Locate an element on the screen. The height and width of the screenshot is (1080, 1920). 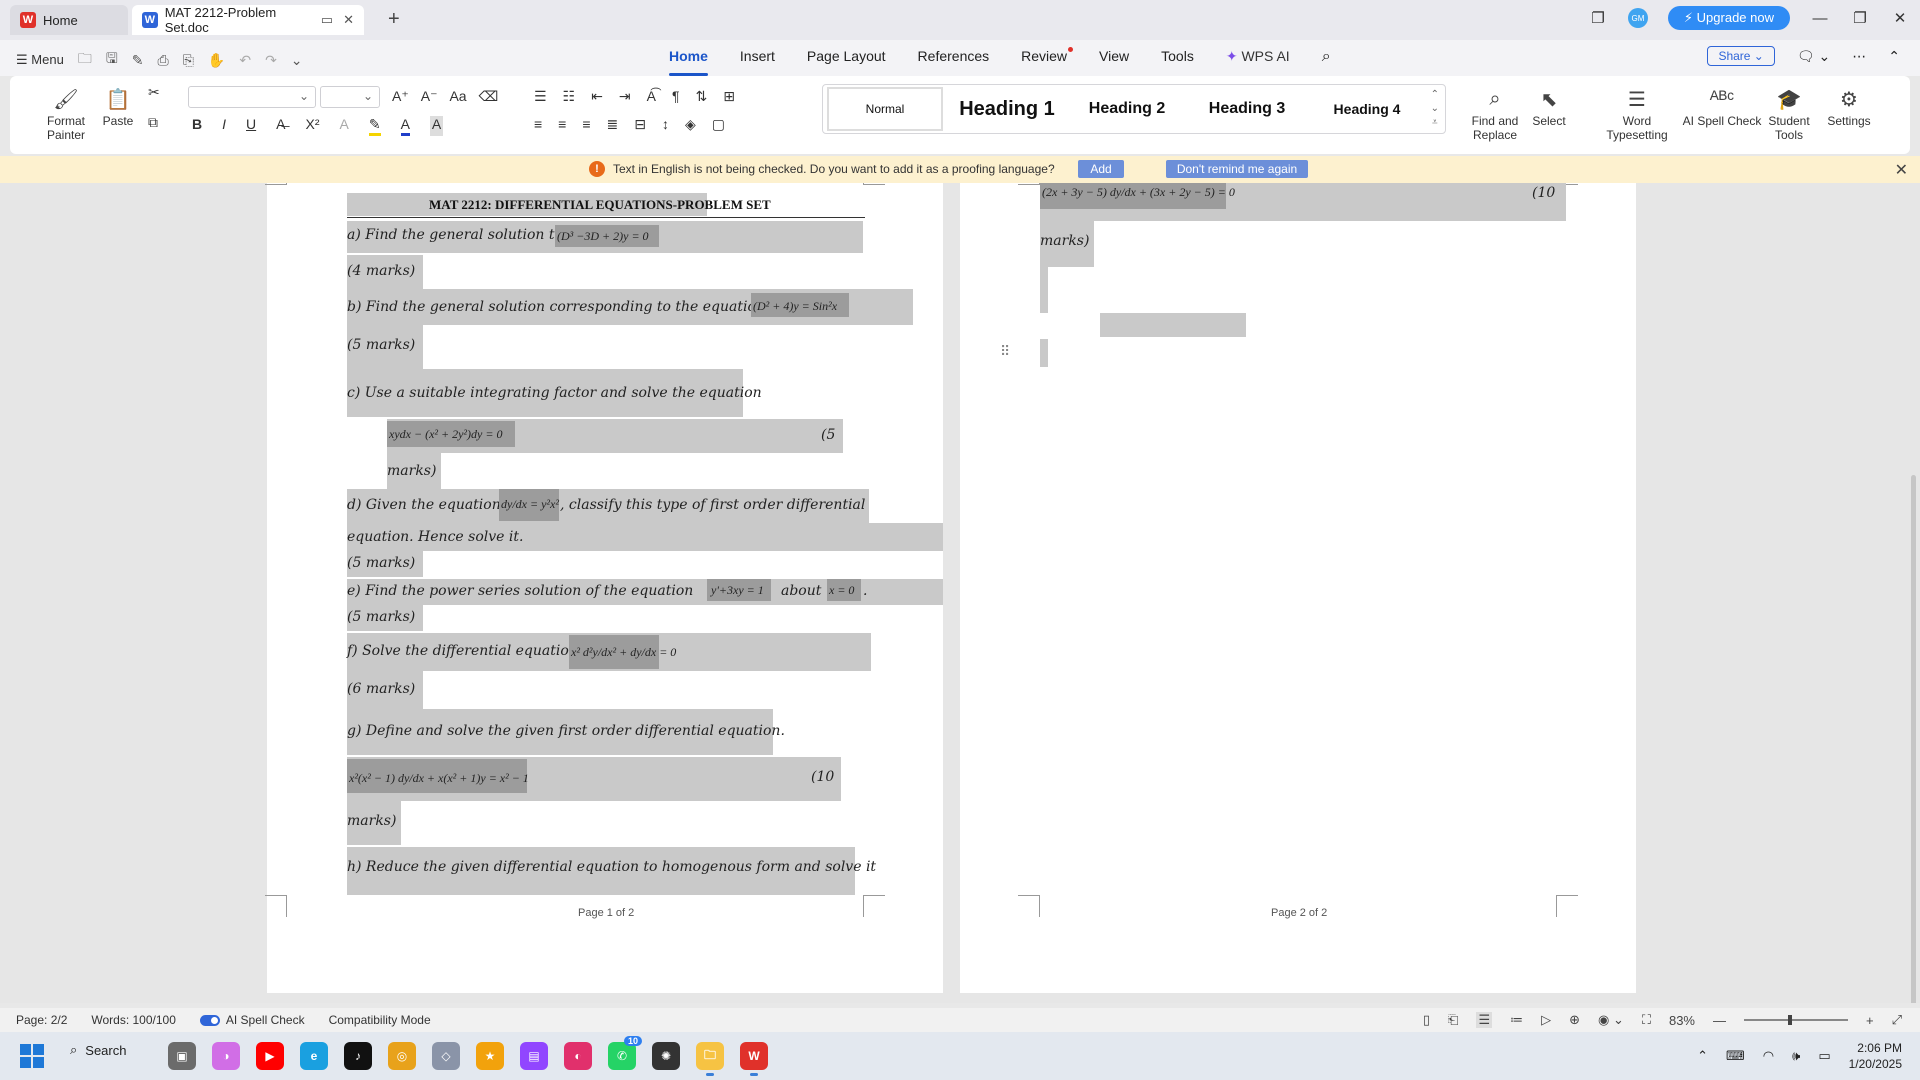
tab-review: Review is located at coordinates (1044, 58).